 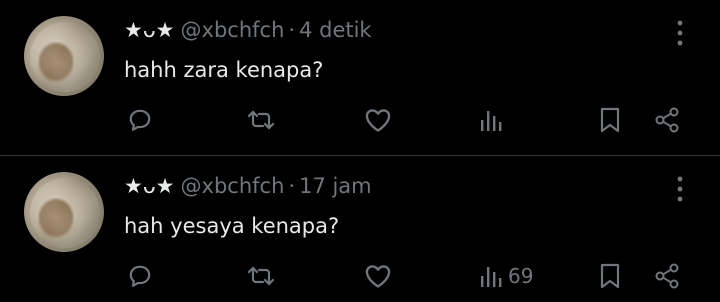 I want to click on tweet-header: ★ᴗ★ @xbchfch · 17 jam, so click(x=248, y=186).